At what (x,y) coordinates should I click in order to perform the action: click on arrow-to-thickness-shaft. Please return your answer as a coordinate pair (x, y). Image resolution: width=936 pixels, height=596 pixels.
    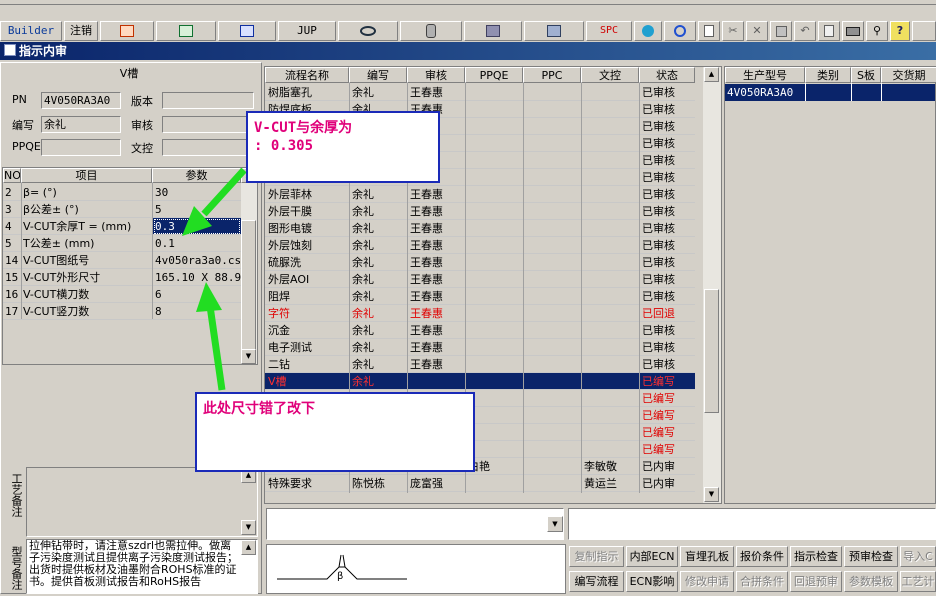
    Looking at the image, I should click on (224, 192).